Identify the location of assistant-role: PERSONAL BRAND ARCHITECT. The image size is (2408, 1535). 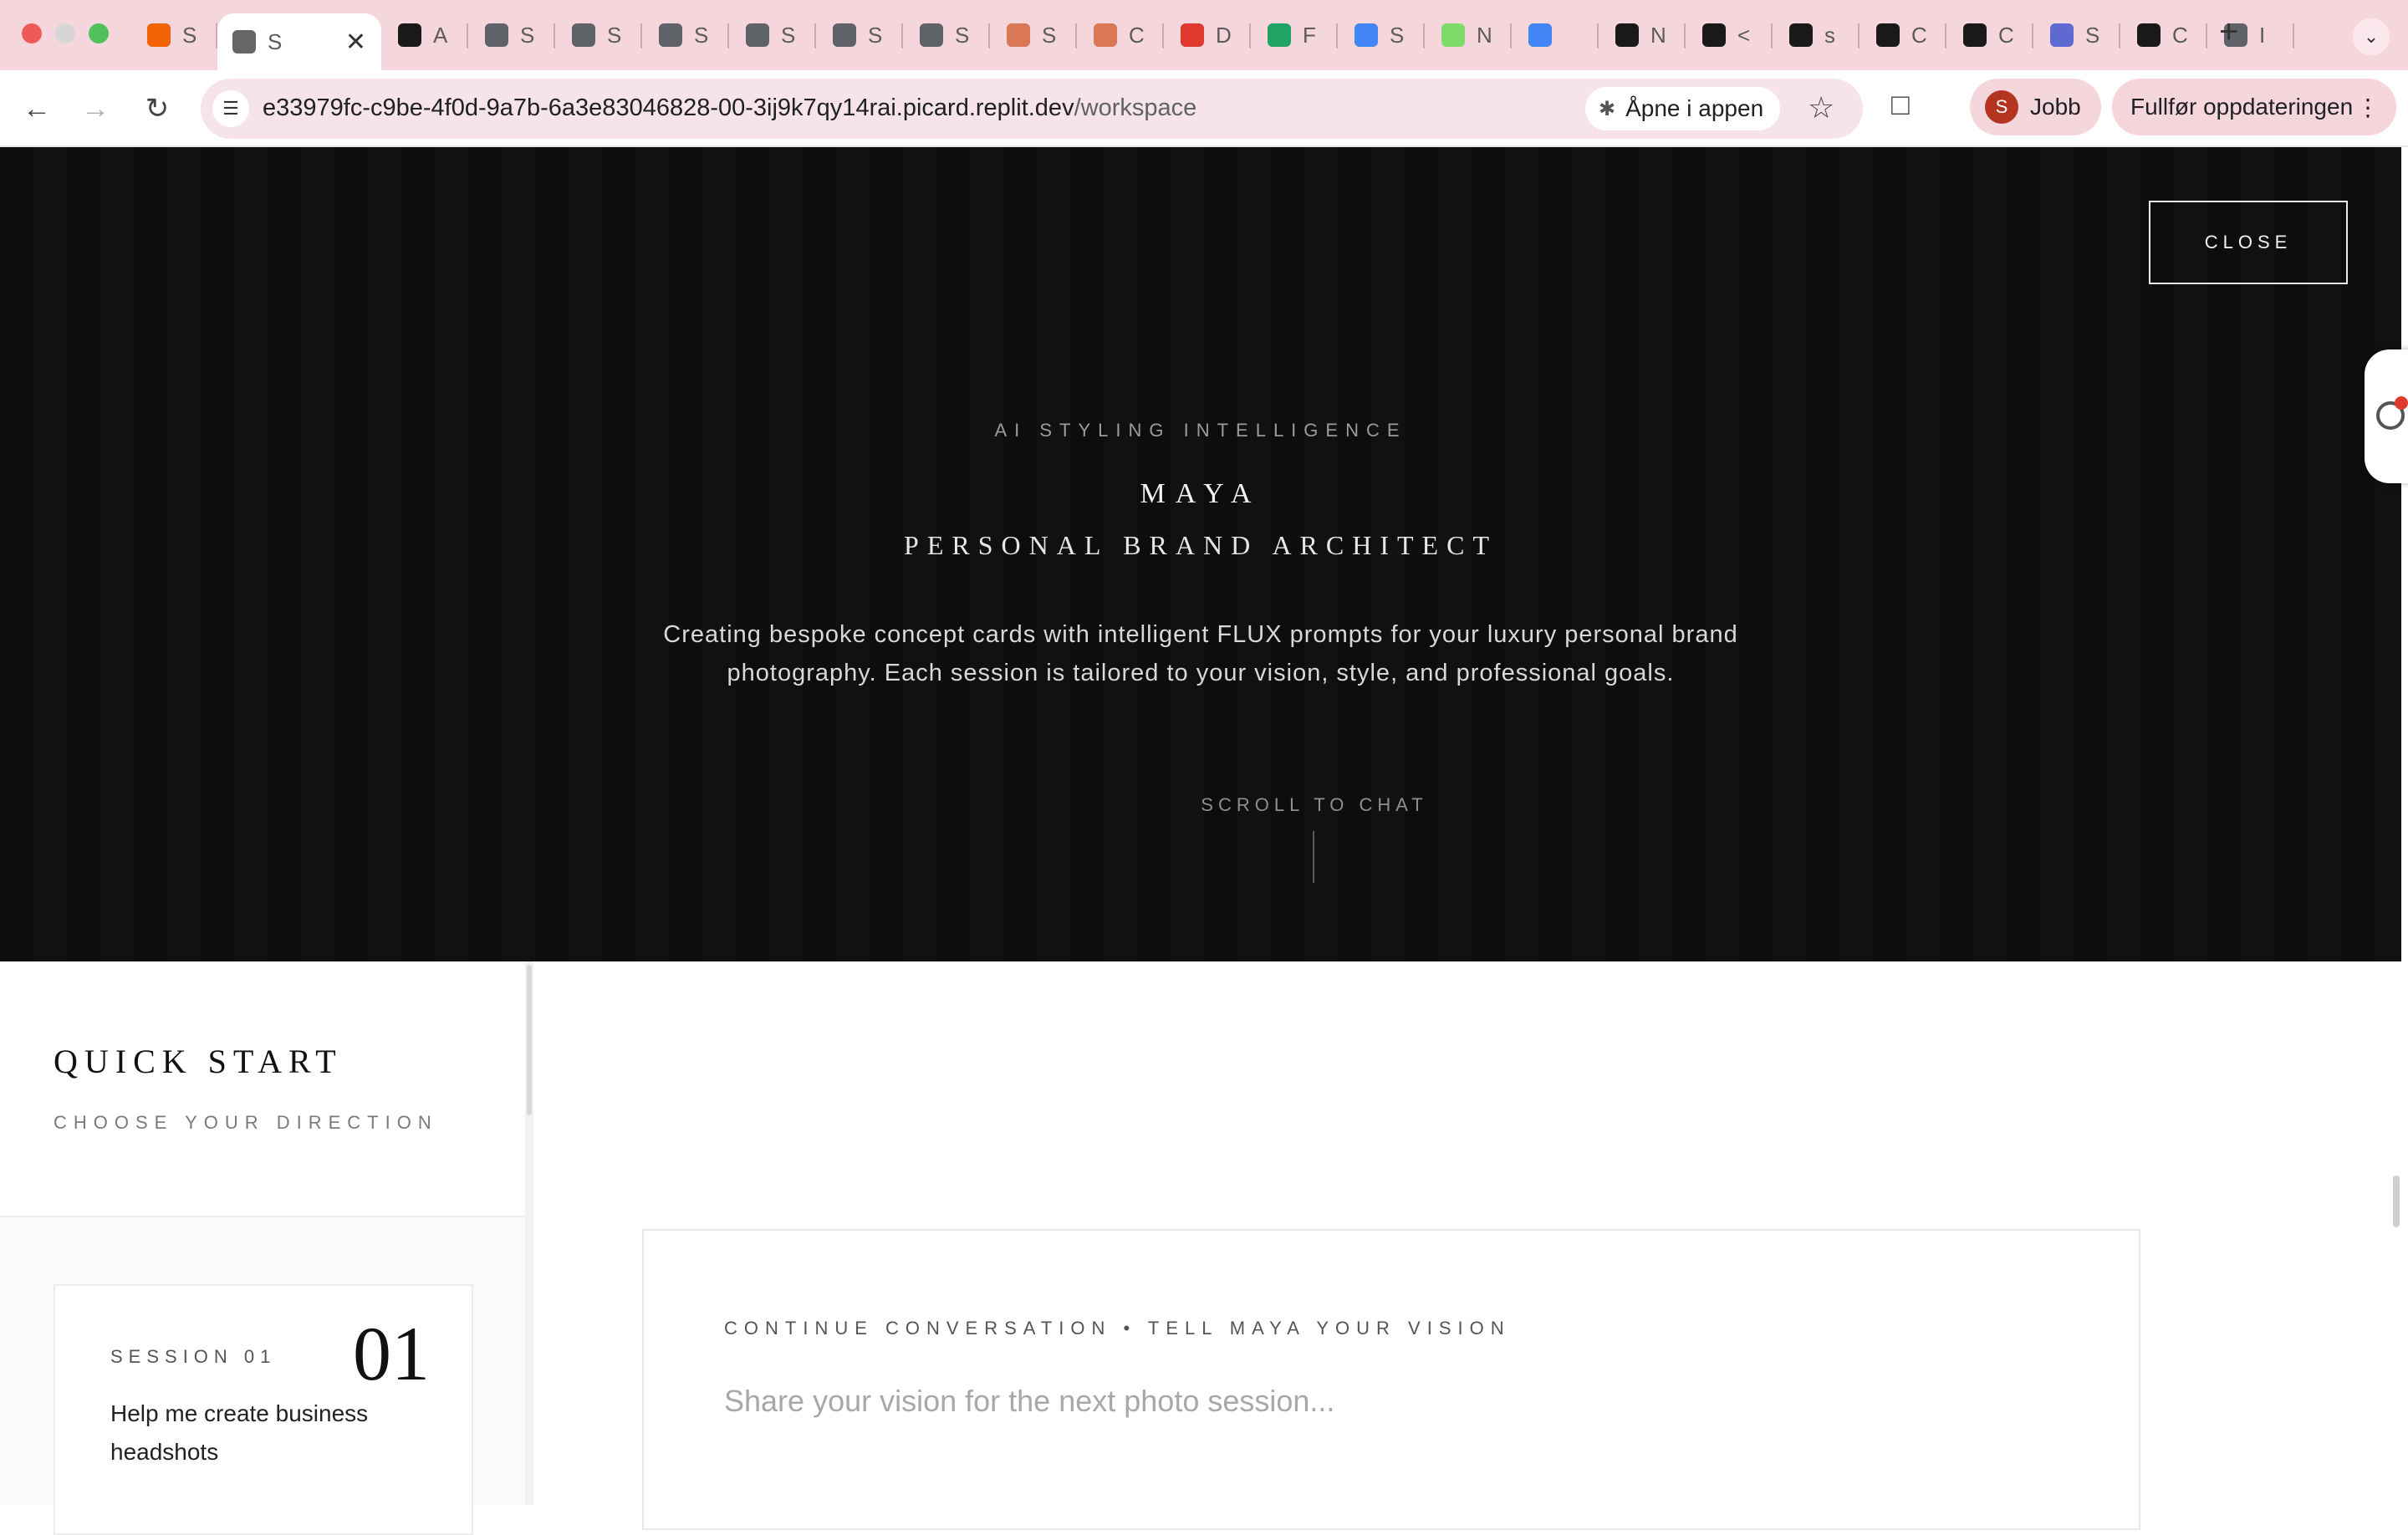
(1200, 545).